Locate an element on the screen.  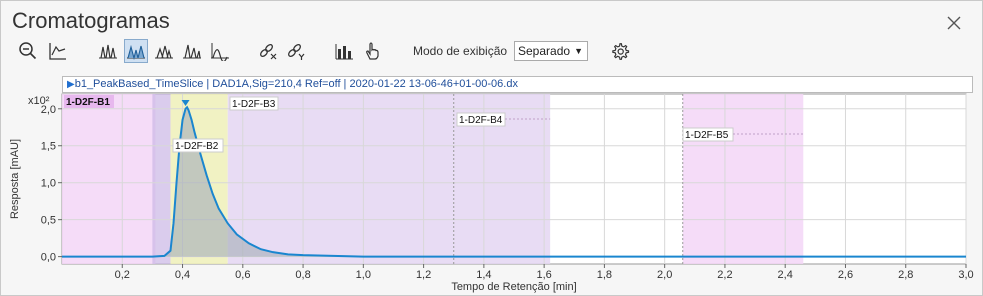
y-tick-label: 0,5 is located at coordinates (48, 221).